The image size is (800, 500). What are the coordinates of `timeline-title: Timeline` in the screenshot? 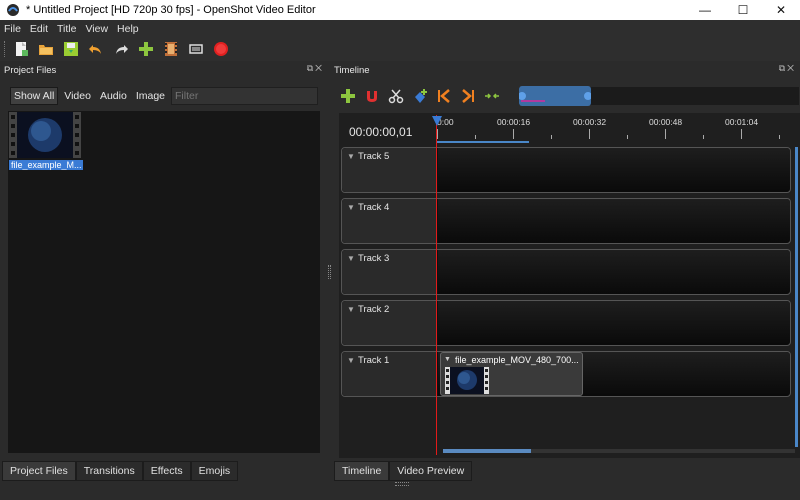 It's located at (352, 70).